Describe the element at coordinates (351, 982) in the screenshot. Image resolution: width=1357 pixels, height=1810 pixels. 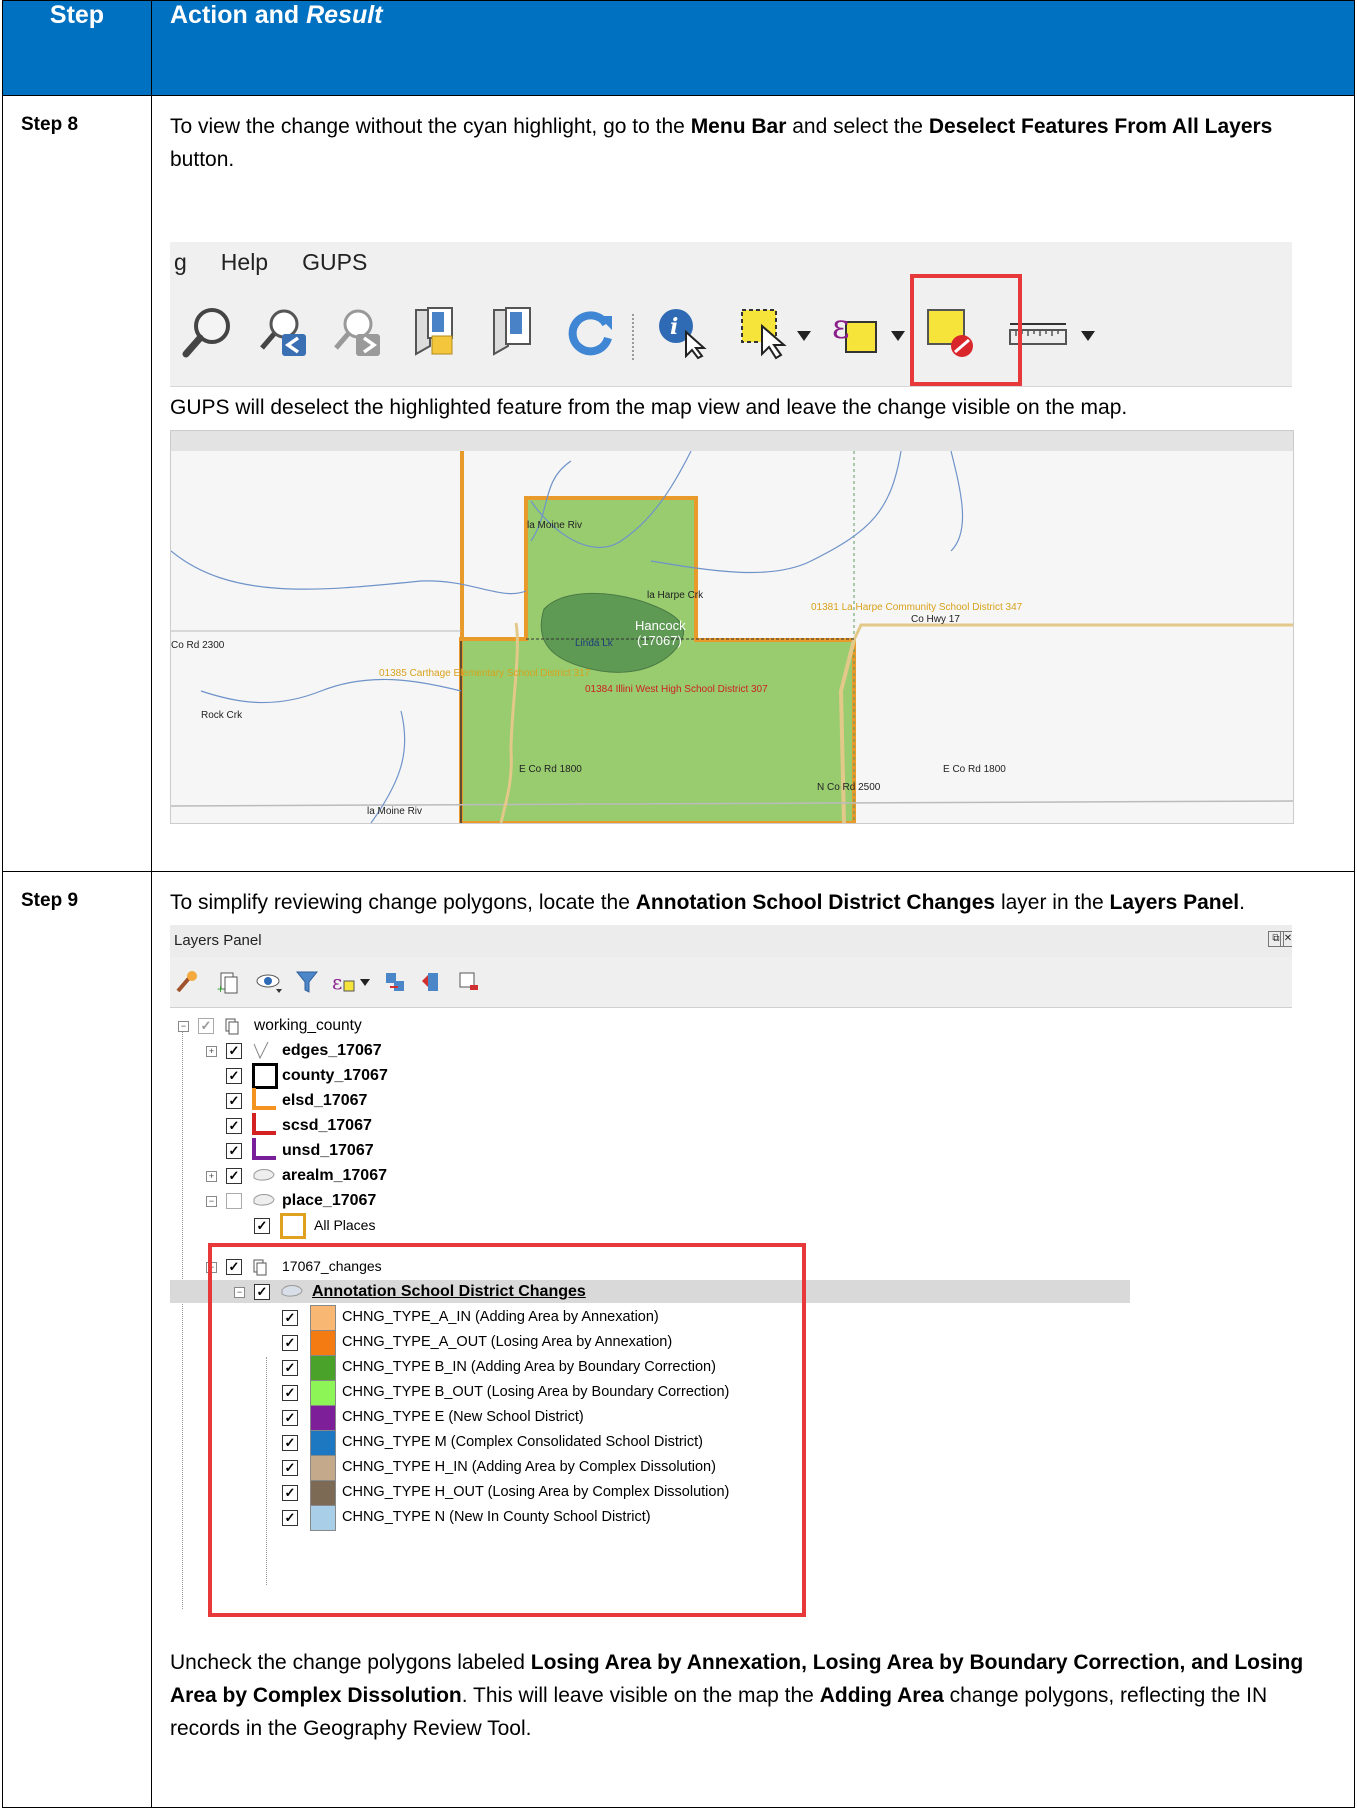
I see `filter-expression-icon: ε` at that location.